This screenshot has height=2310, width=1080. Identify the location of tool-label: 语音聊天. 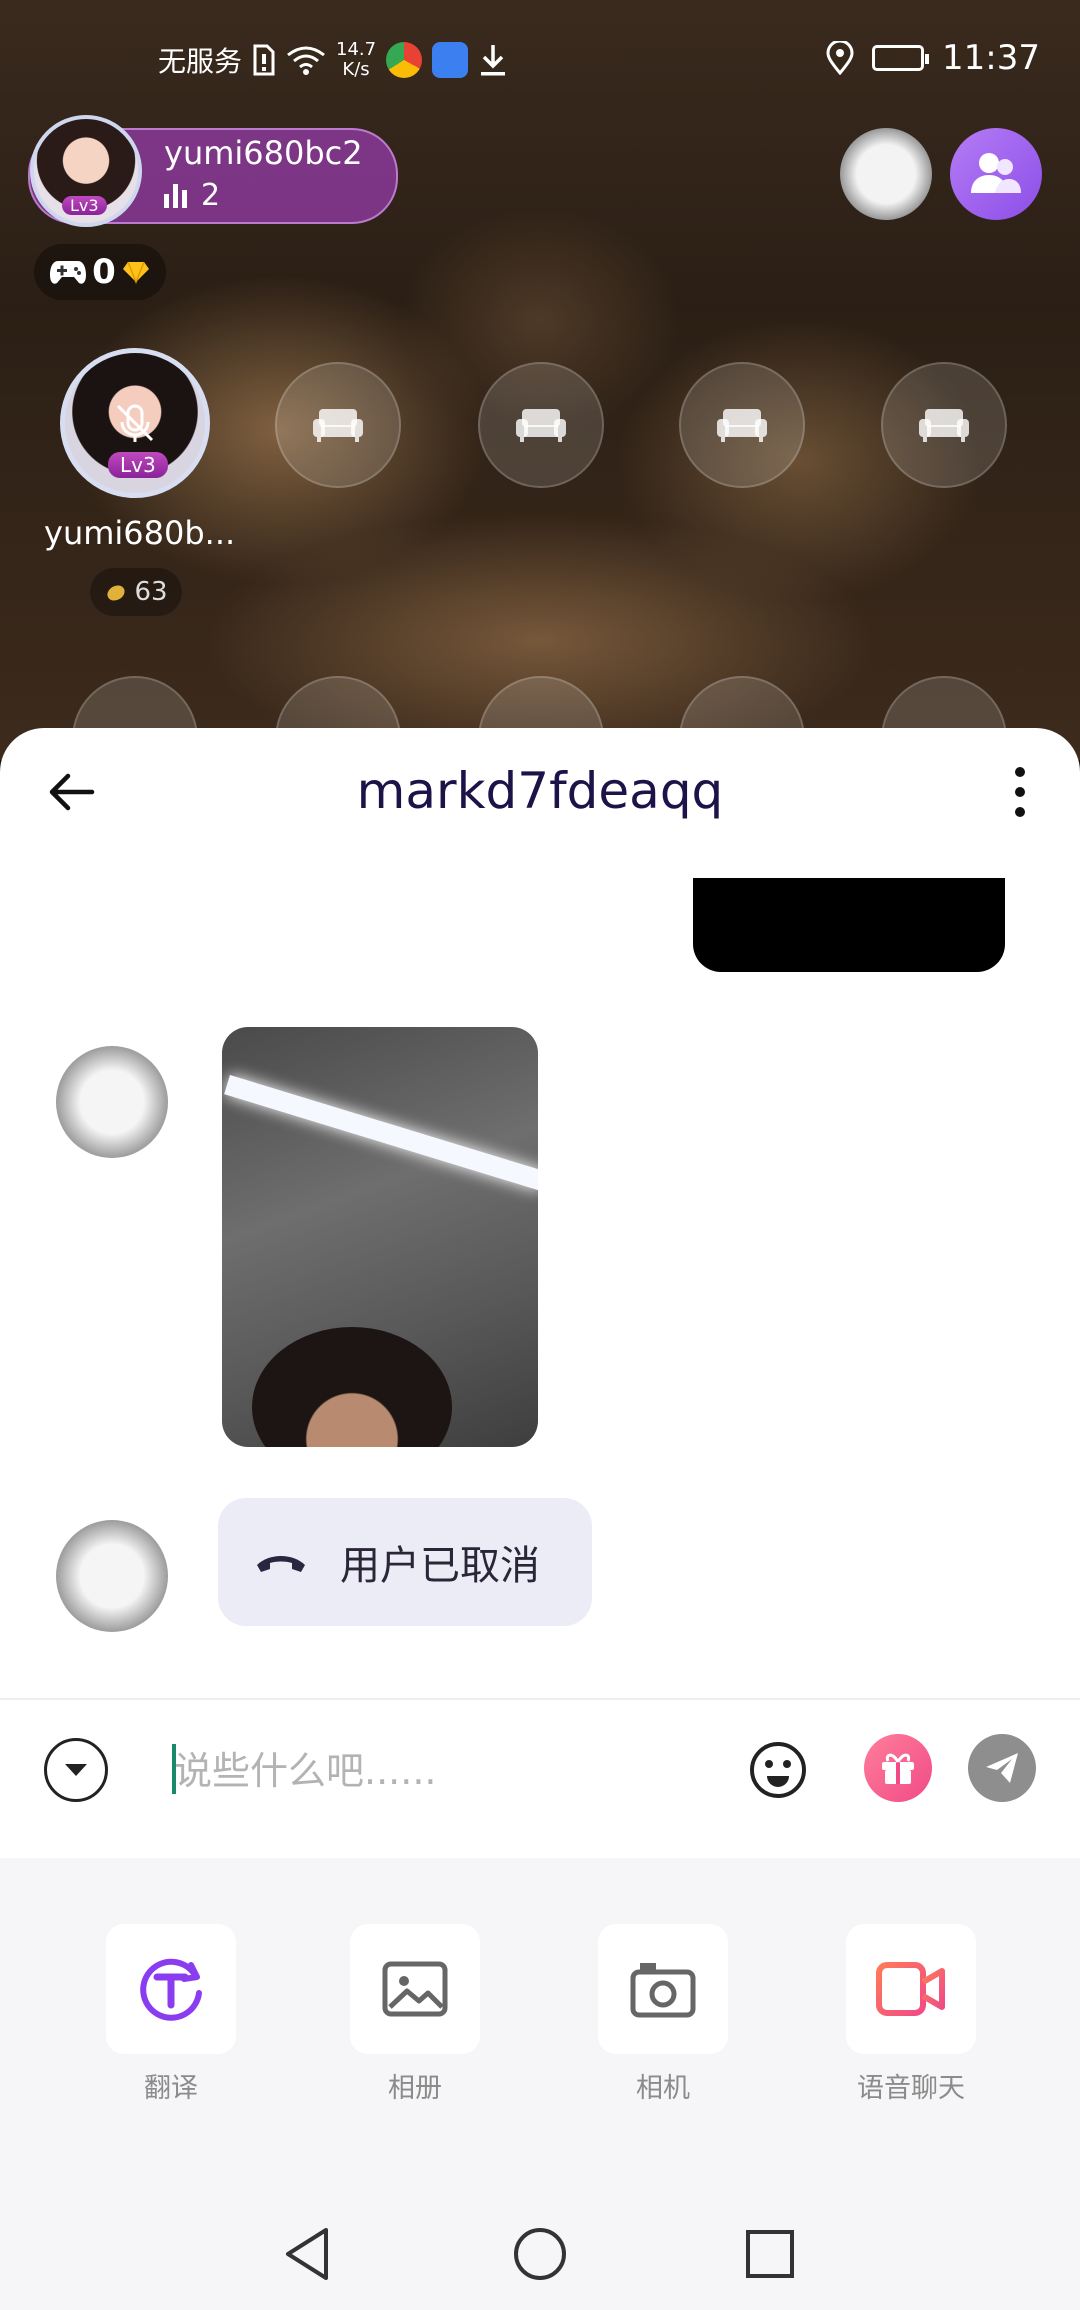
(911, 2088).